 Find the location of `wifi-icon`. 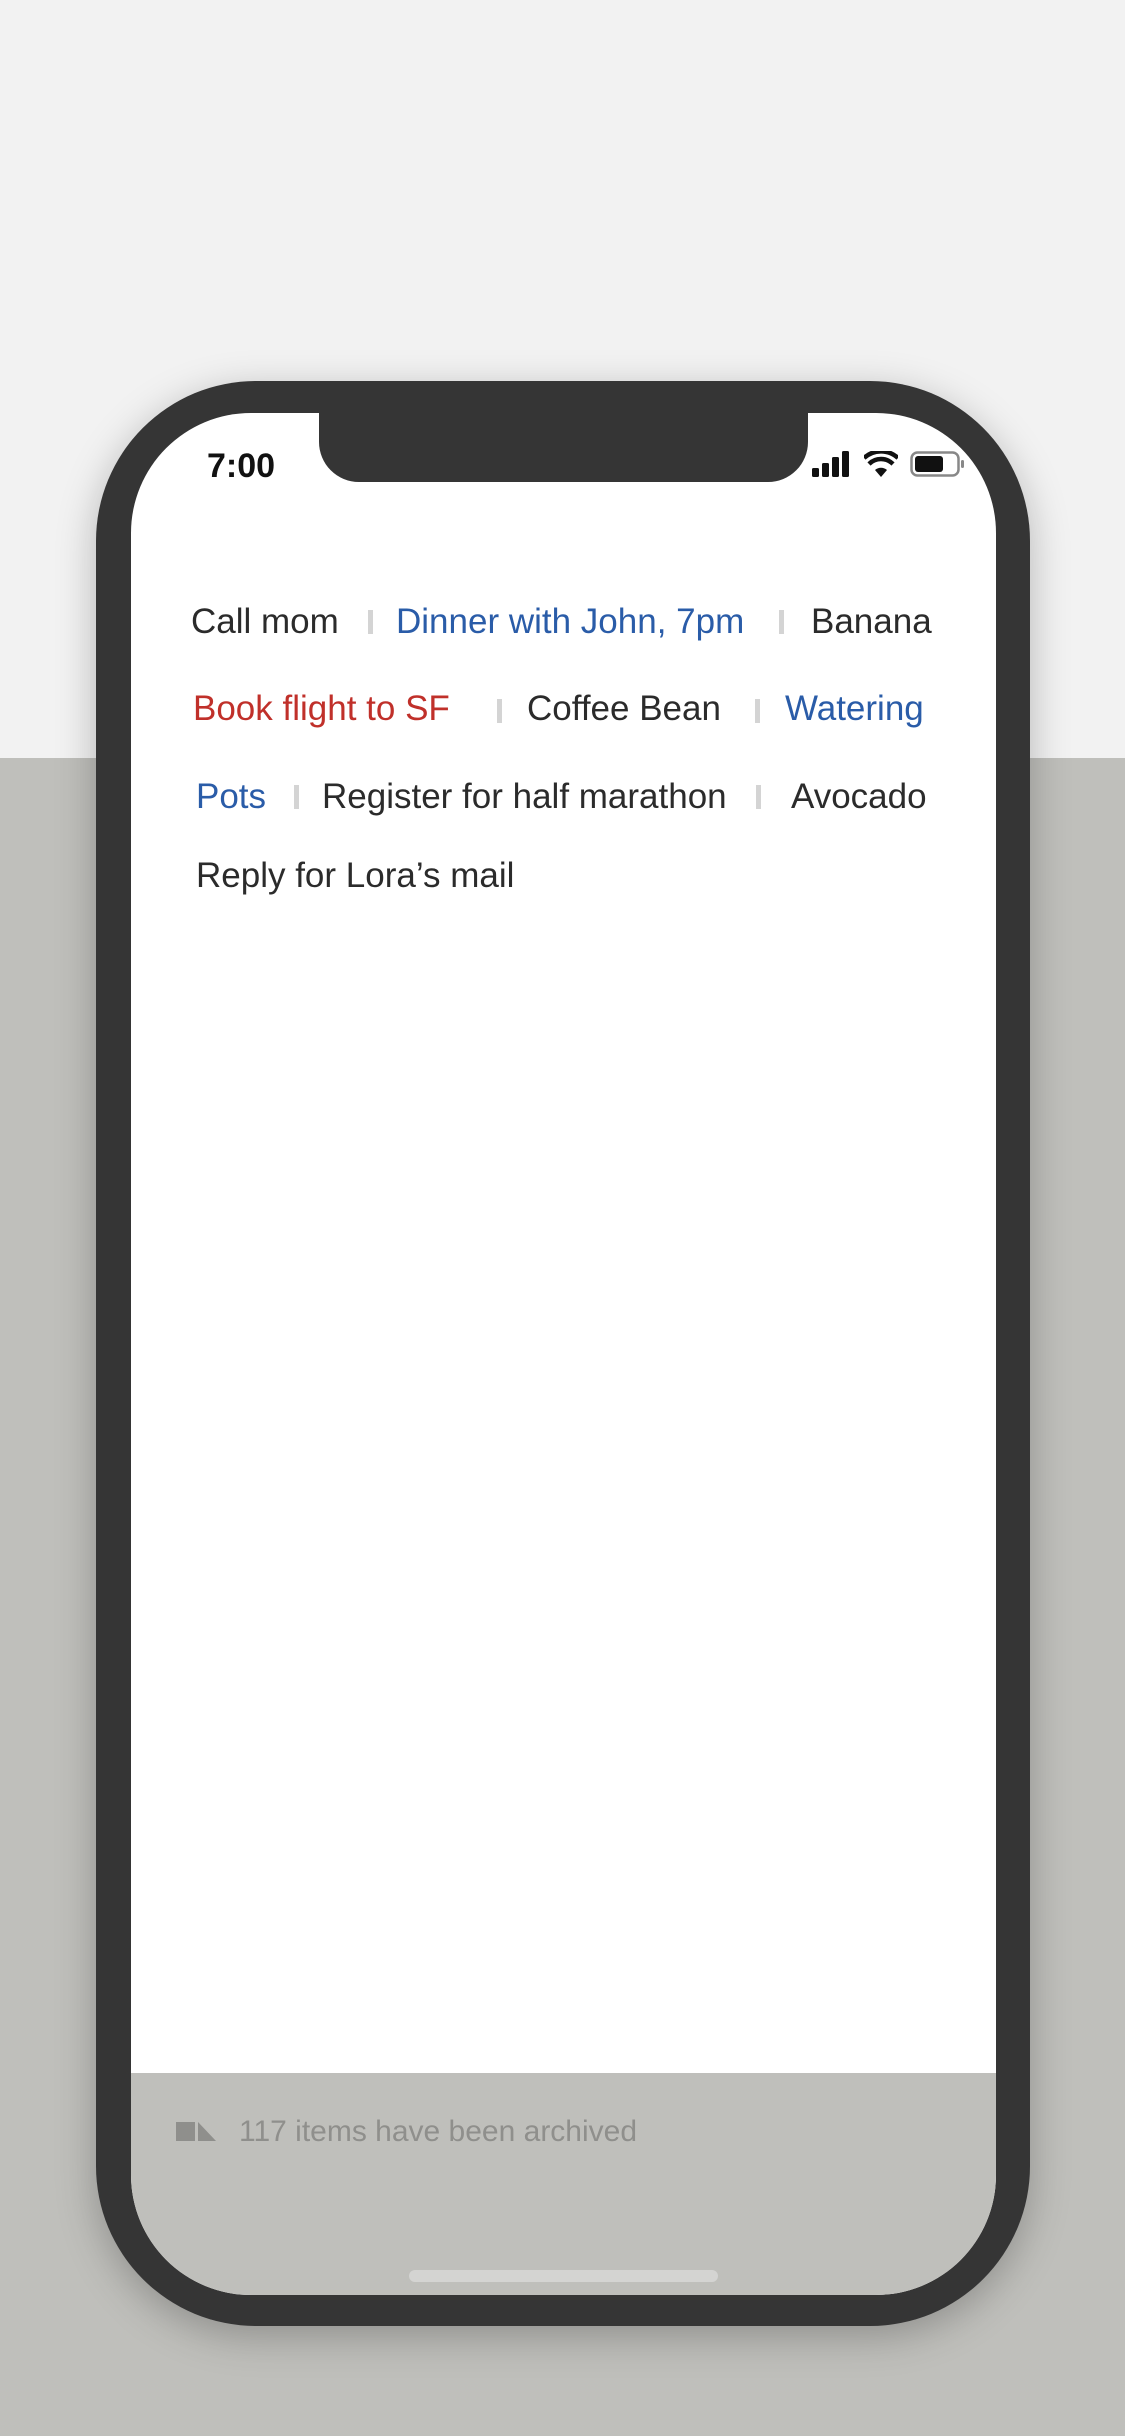

wifi-icon is located at coordinates (881, 464).